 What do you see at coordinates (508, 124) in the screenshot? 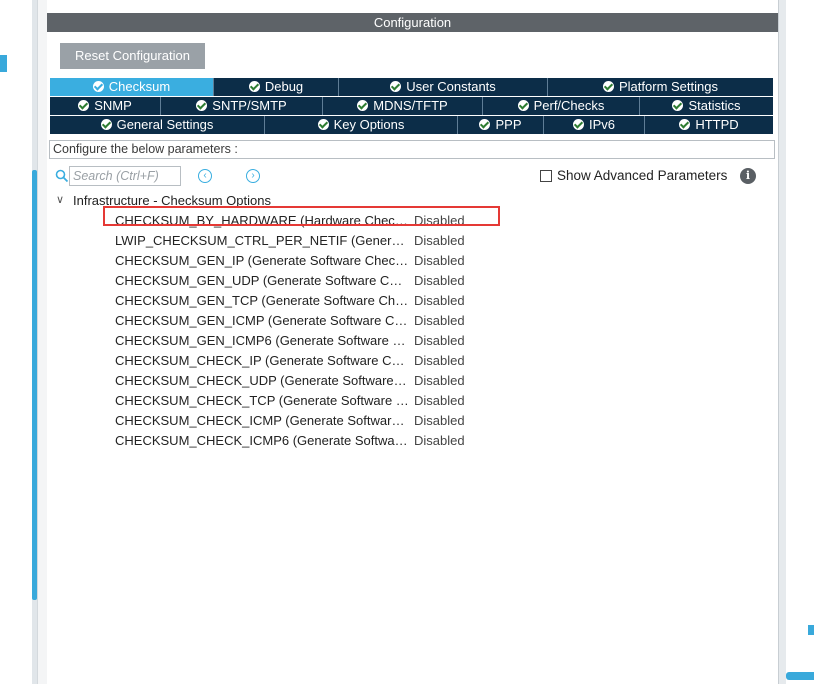
I see `tab-label: PPP` at bounding box center [508, 124].